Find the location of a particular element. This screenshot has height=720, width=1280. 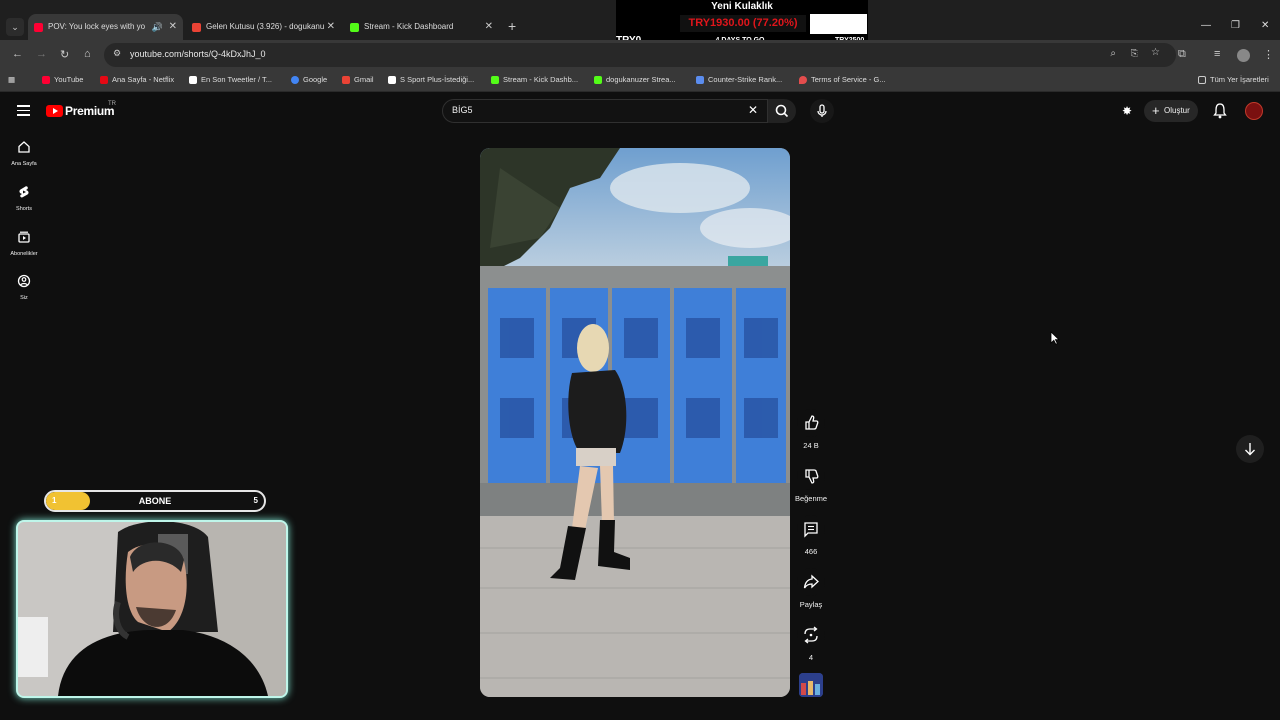

like-button: 24 B is located at coordinates (811, 429).